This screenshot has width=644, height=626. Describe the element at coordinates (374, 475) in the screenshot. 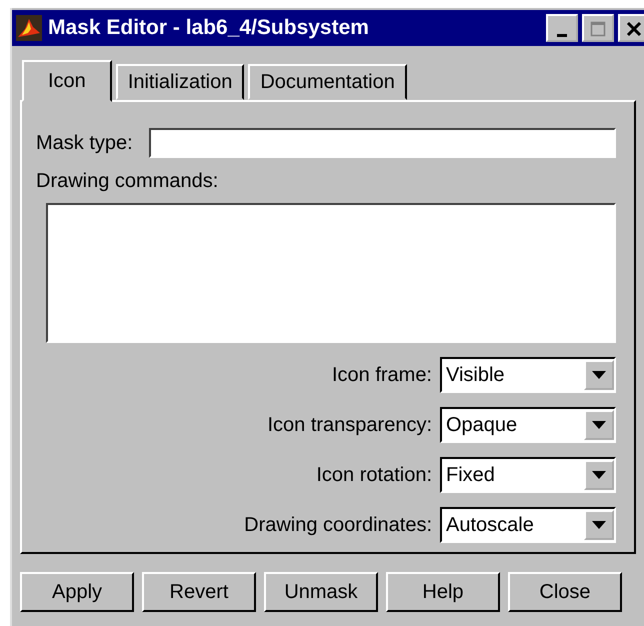

I see `field-label: Icon rotation:` at that location.